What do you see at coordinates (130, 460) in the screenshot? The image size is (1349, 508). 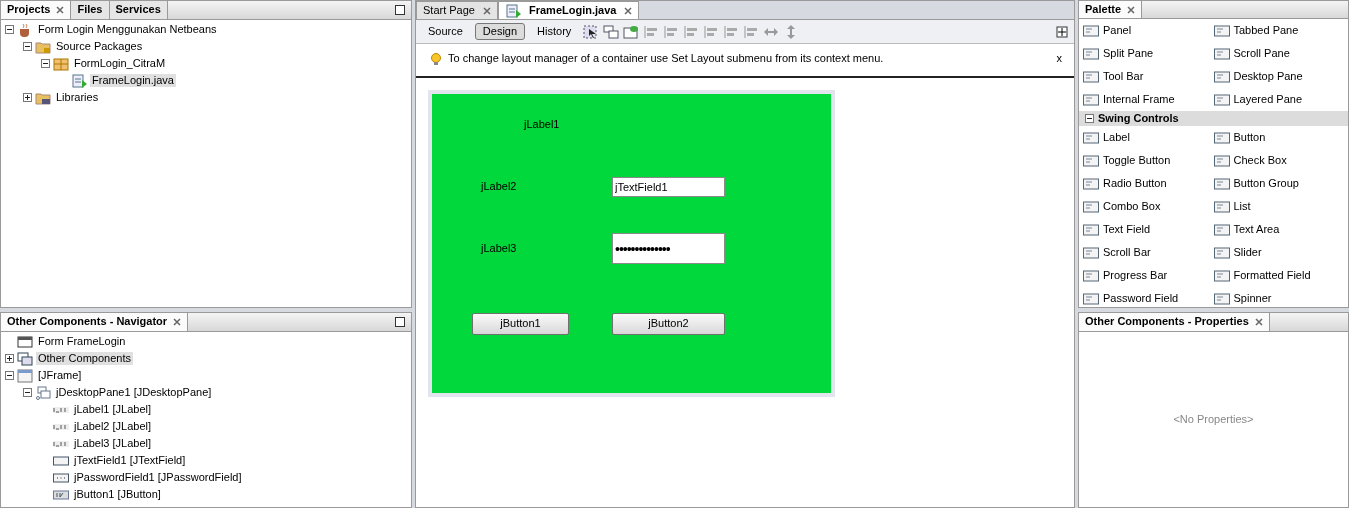 I see `tree-item: jTextField1 [JTextField]` at bounding box center [130, 460].